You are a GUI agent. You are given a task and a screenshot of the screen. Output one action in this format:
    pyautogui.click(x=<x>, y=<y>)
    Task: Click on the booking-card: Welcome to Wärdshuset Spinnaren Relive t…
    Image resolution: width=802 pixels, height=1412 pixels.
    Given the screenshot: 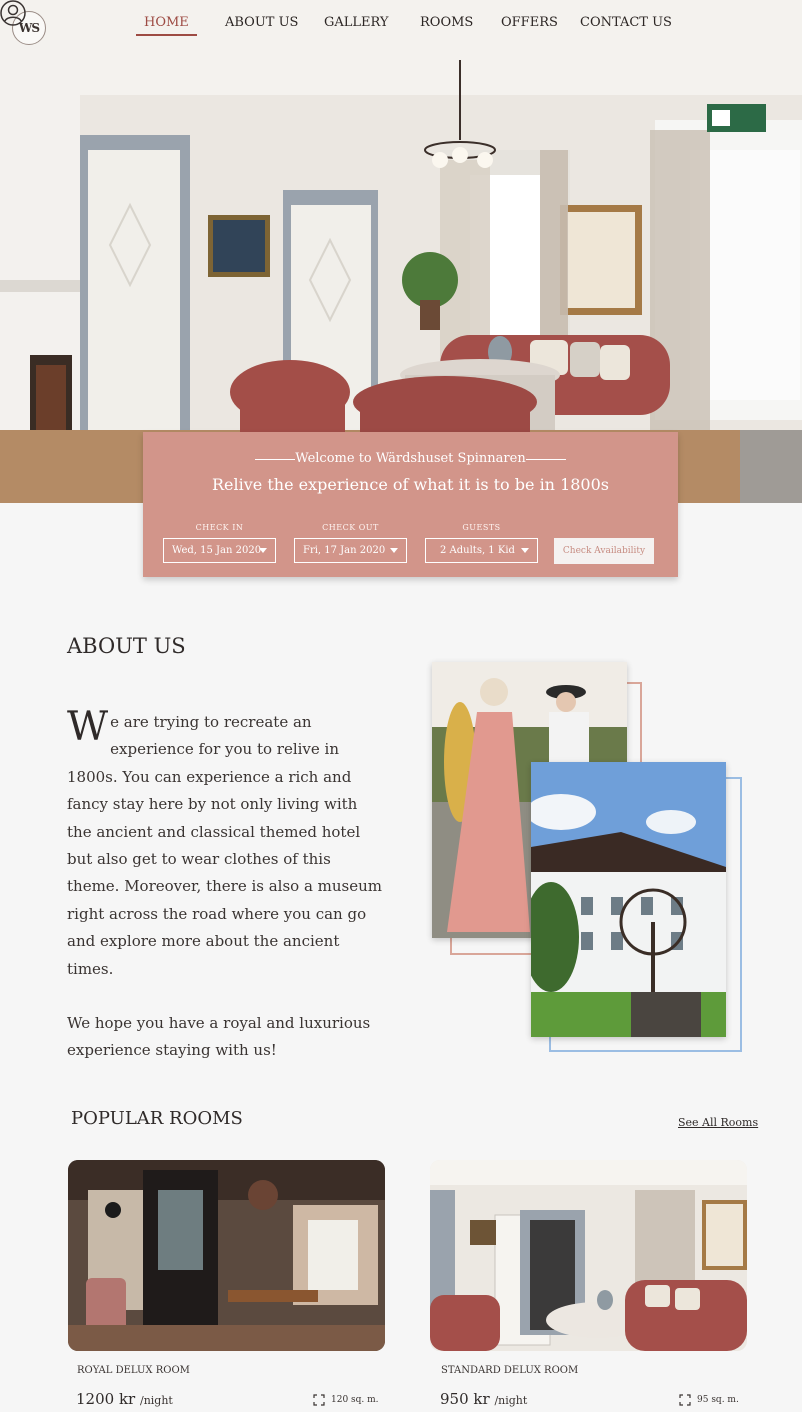 What is the action you would take?
    pyautogui.click(x=410, y=504)
    